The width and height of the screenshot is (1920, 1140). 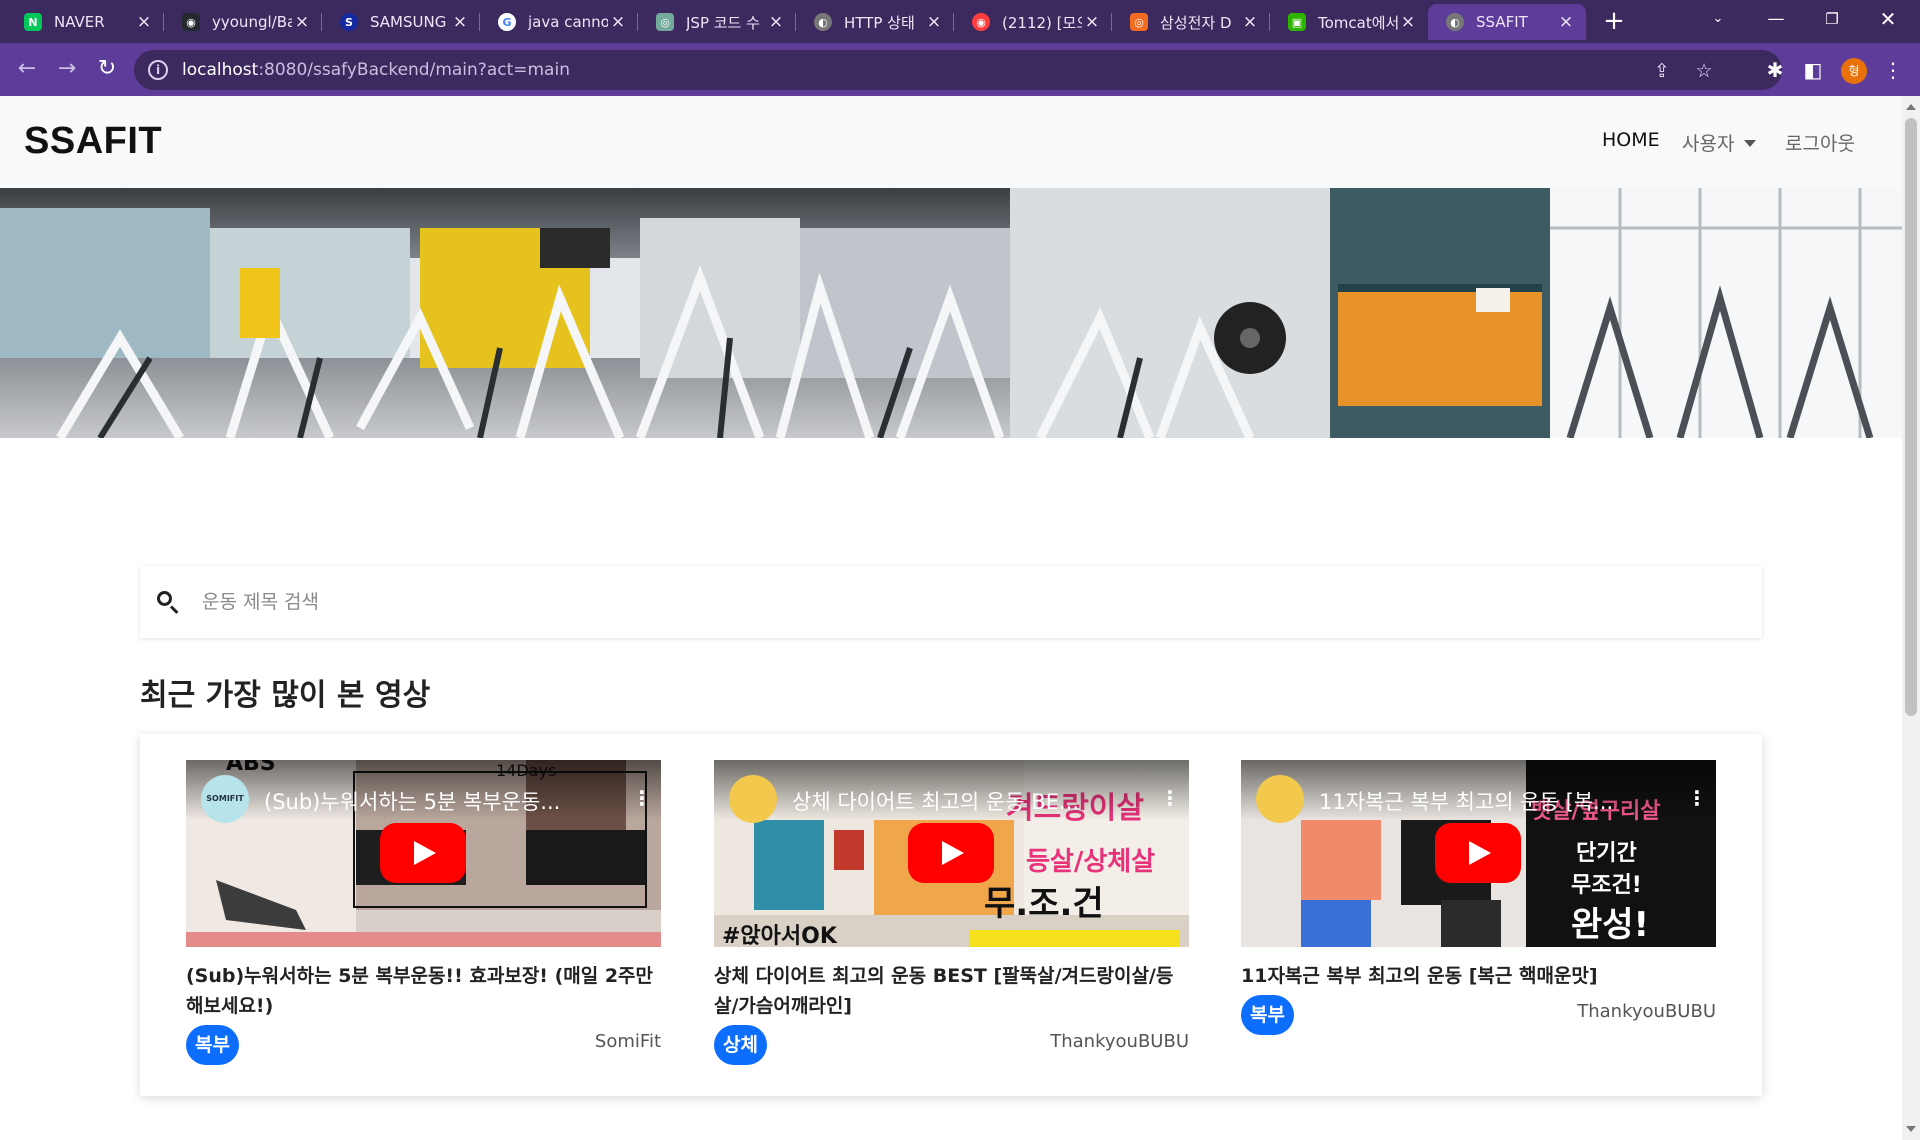 I want to click on browser-tab: ◎ 삼성전자 D ×, so click(x=1191, y=22).